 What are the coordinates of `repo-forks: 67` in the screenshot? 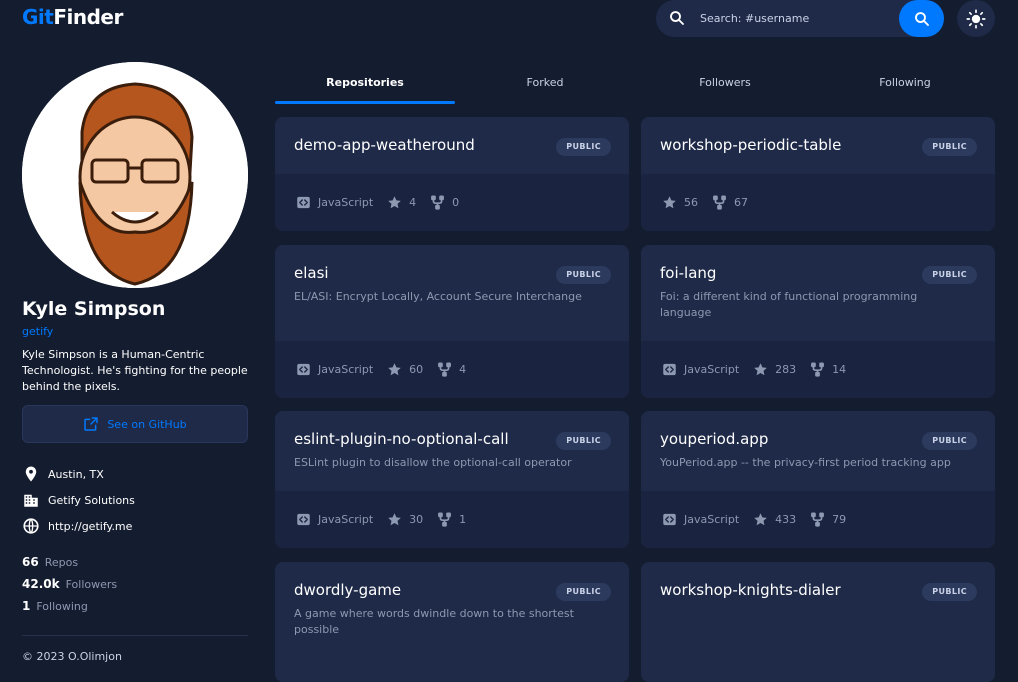 It's located at (730, 202).